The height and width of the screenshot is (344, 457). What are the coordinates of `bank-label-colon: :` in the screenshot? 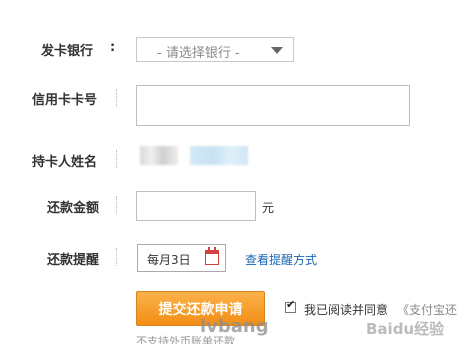 It's located at (113, 47).